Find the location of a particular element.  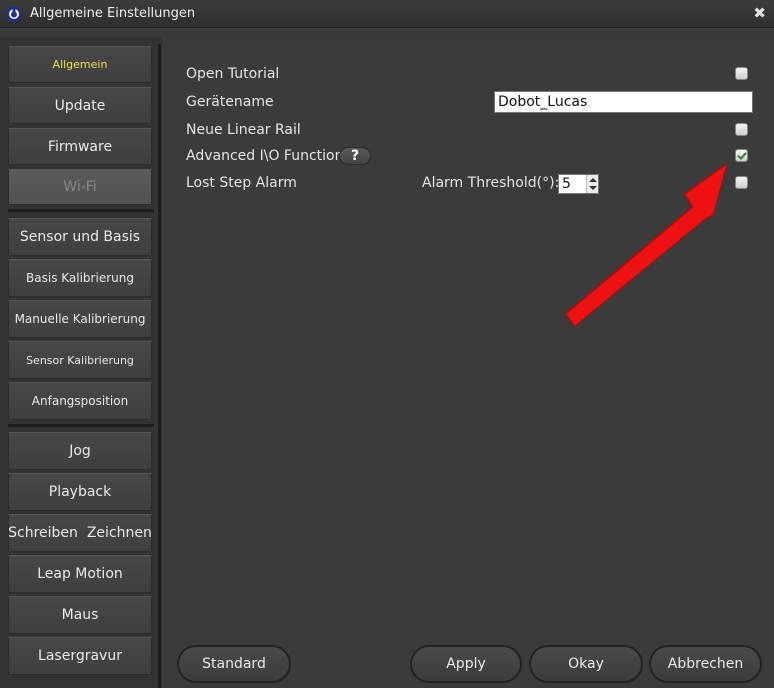

sidebar-item-lasergravur: Lasergravur is located at coordinates (80, 656).